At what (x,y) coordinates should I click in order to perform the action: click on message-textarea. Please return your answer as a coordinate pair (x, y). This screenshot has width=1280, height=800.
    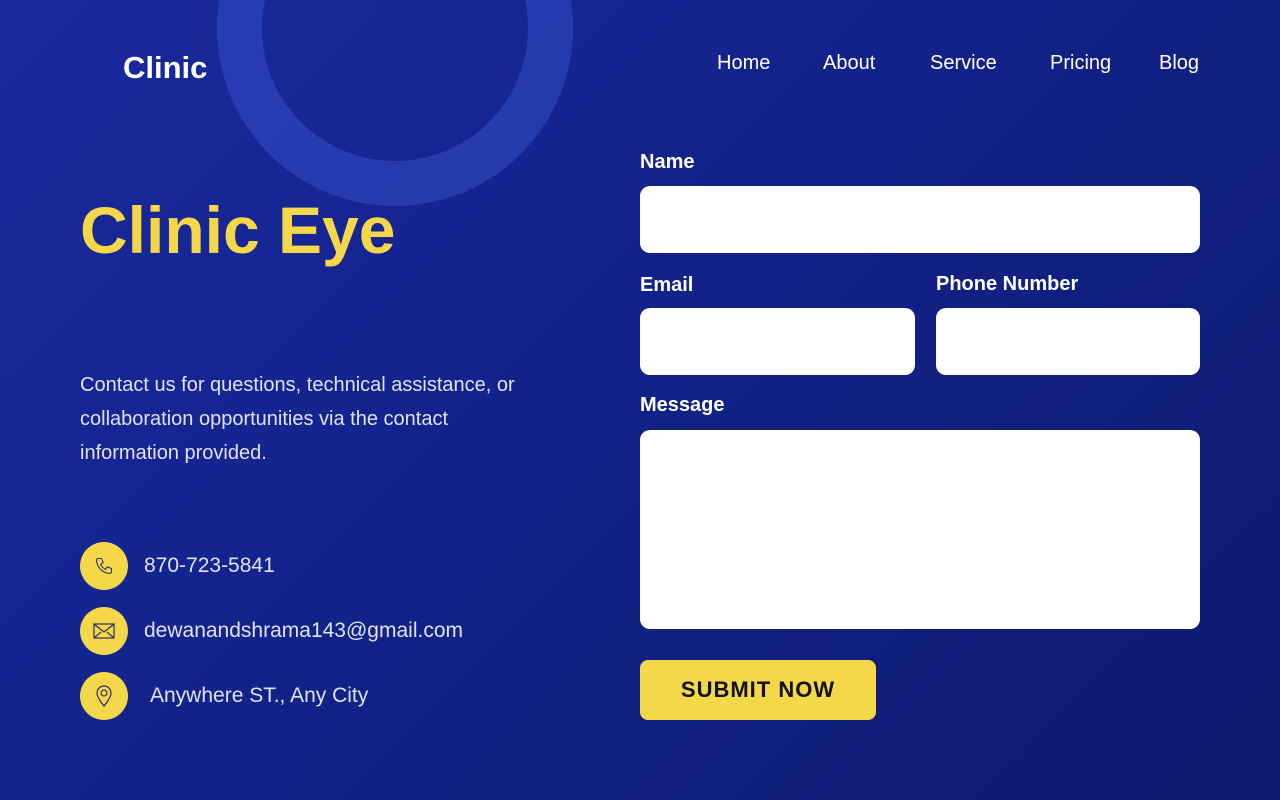
    Looking at the image, I should click on (920, 529).